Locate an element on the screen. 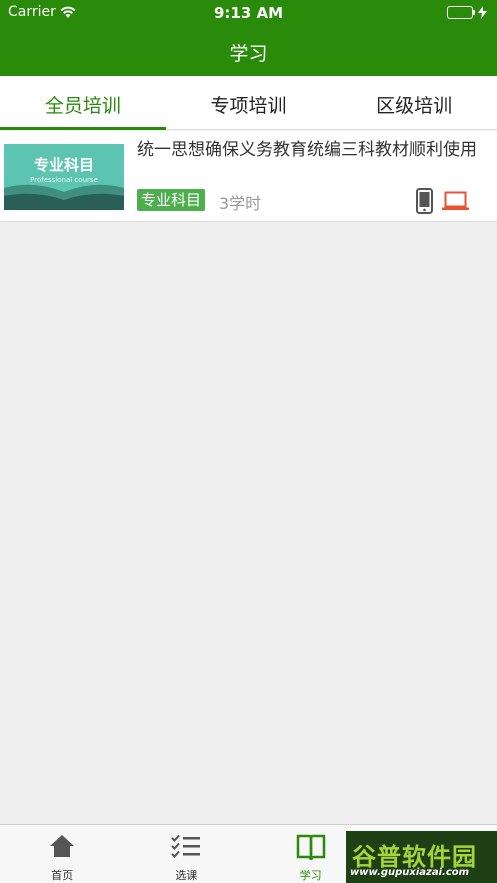 This screenshot has height=883, width=497. status-bar: Carrier 9:13 AM is located at coordinates (248, 13).